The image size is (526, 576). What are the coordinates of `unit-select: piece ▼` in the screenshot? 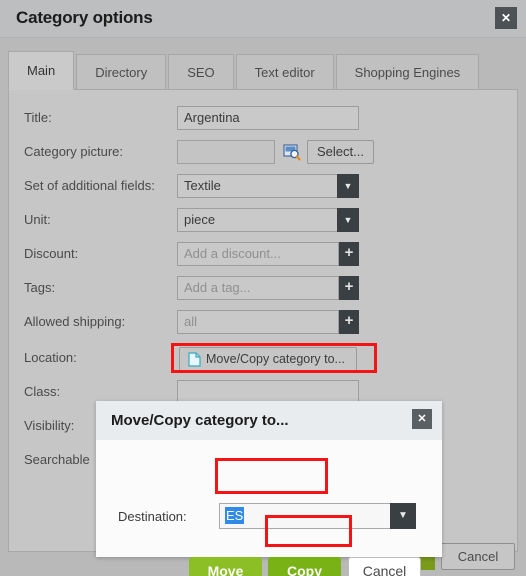 It's located at (268, 220).